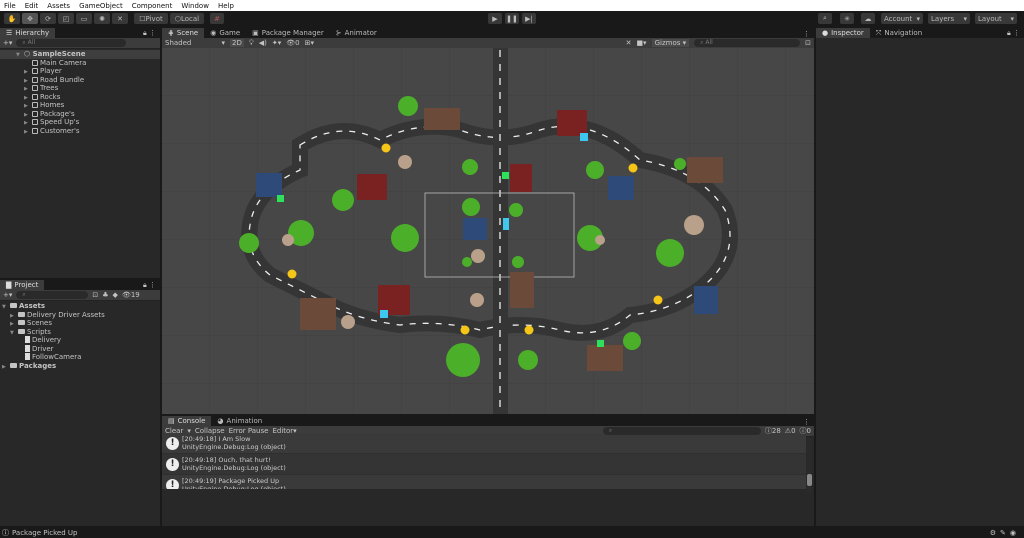 Image resolution: width=1024 pixels, height=538 pixels. I want to click on tab-animator: ⊱ Animator, so click(356, 33).